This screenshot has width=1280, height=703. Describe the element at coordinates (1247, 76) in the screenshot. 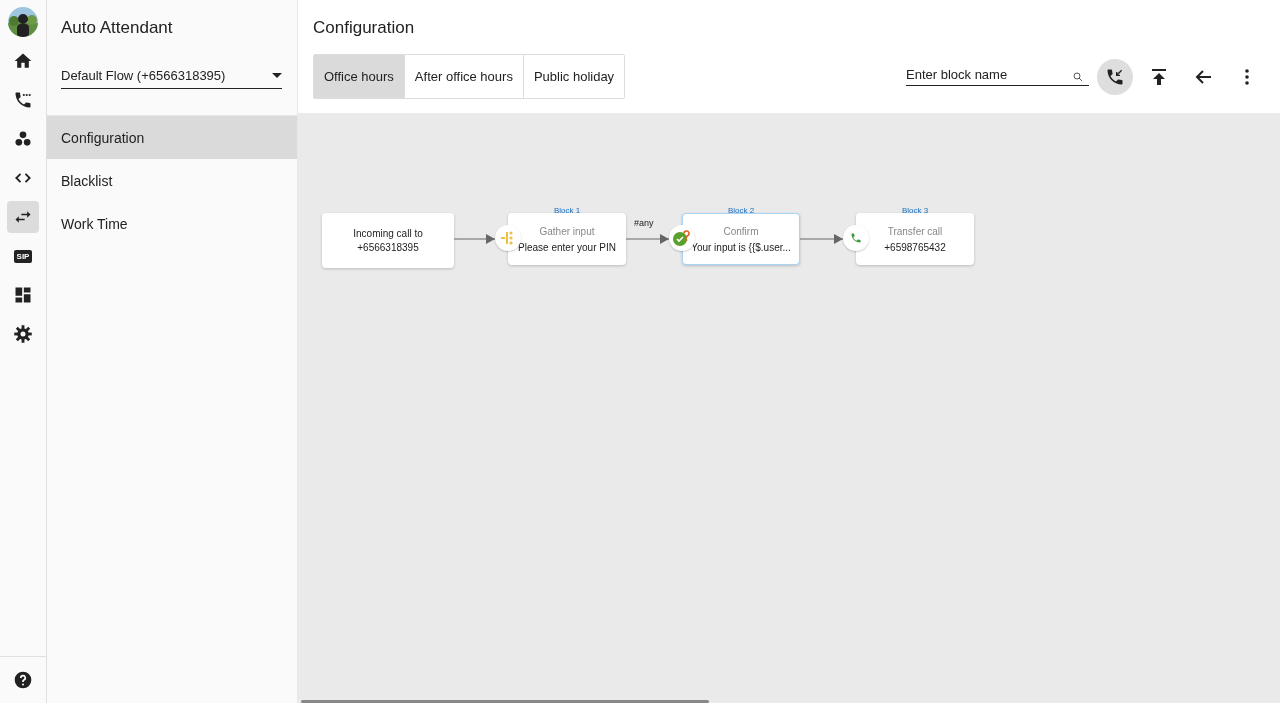

I see `more-icon` at that location.